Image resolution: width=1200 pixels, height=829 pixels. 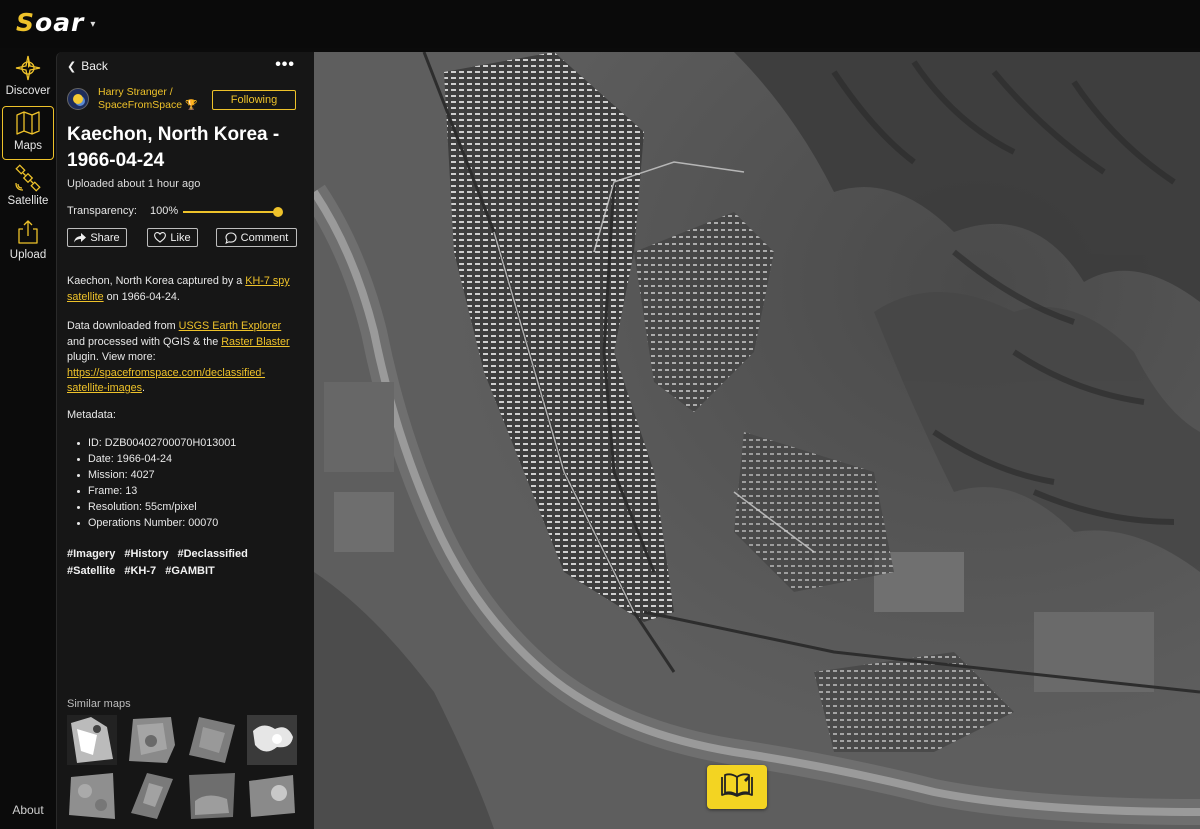 I want to click on nav-item-maps: Maps, so click(x=28, y=133).